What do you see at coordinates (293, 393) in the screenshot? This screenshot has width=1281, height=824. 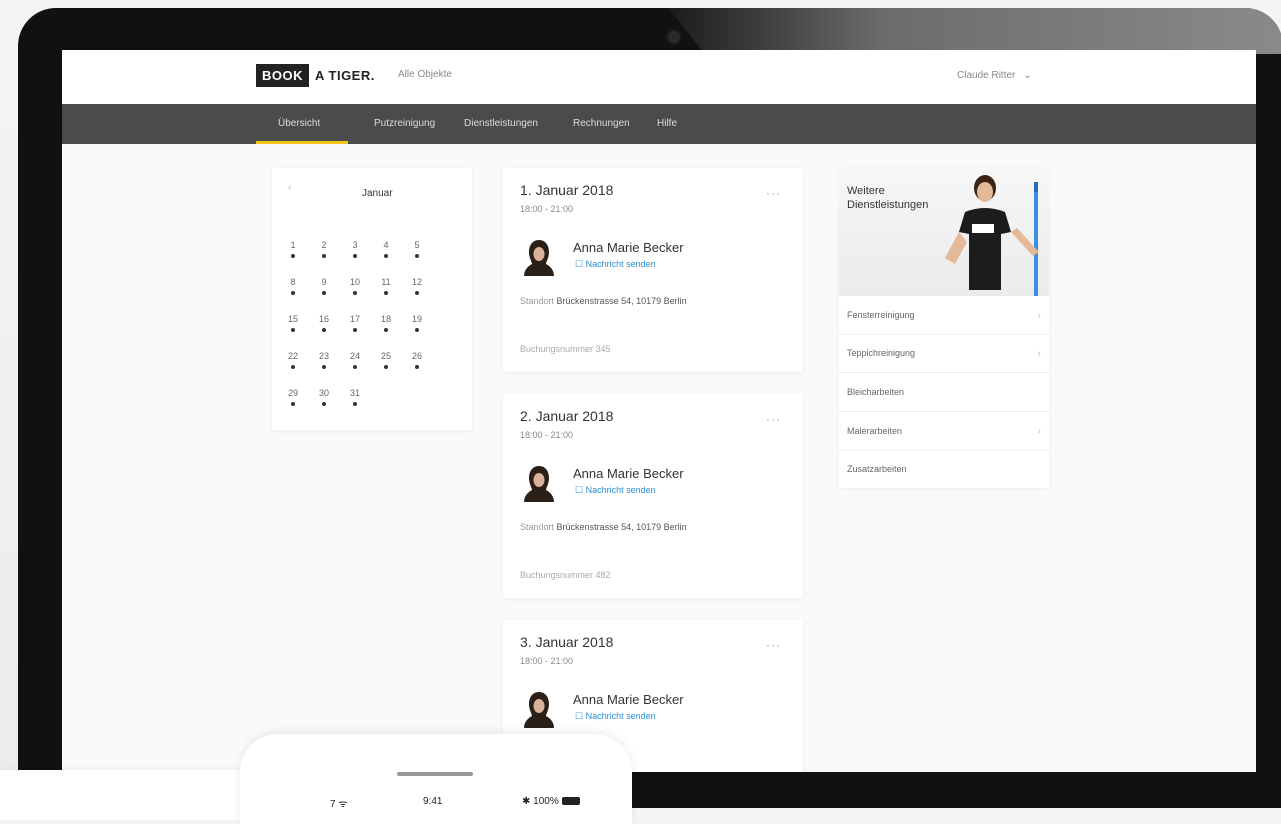 I see `calendar-day: 29` at bounding box center [293, 393].